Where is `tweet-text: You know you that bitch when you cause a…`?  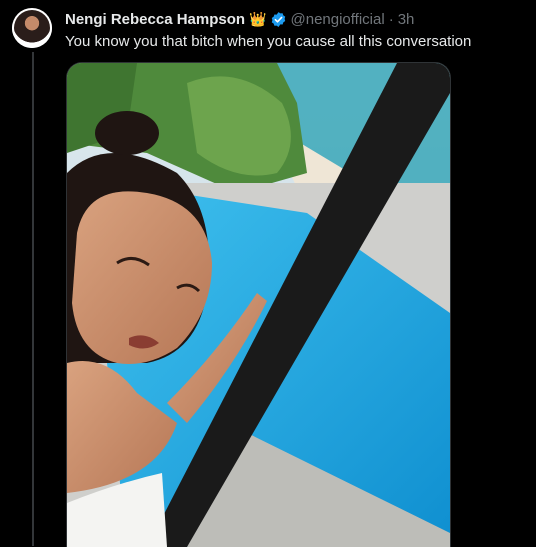 tweet-text: You know you that bitch when you cause a… is located at coordinates (268, 41).